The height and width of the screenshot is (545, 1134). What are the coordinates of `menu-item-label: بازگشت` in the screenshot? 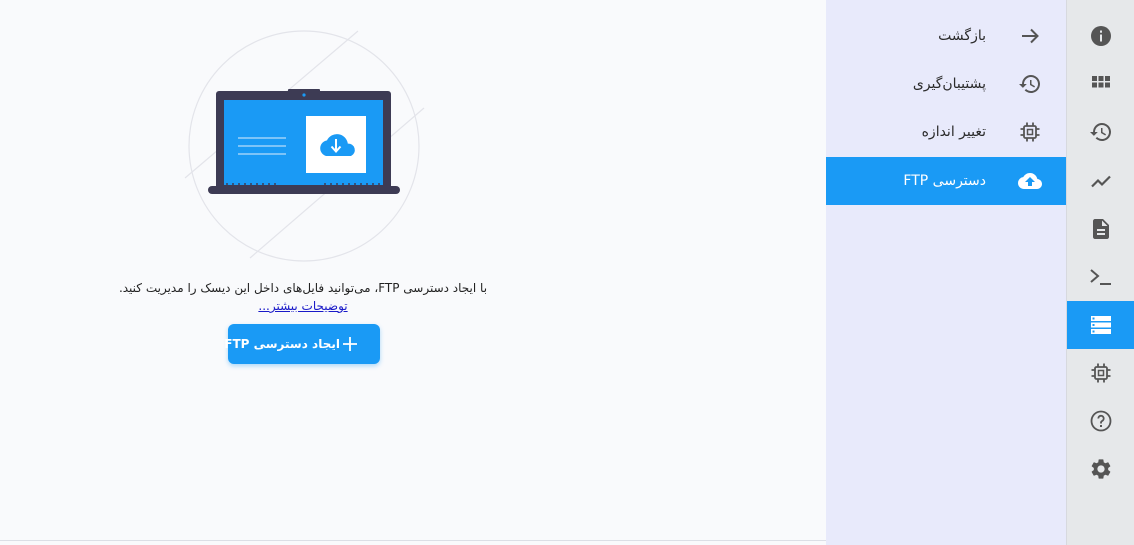 It's located at (962, 36).